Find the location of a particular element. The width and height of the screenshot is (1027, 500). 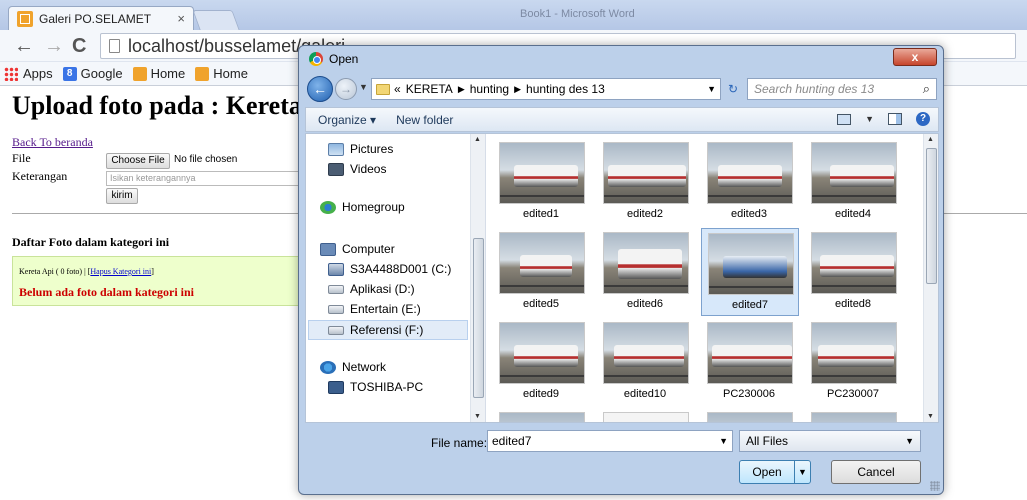

file-item: edited4 is located at coordinates (854, 182).